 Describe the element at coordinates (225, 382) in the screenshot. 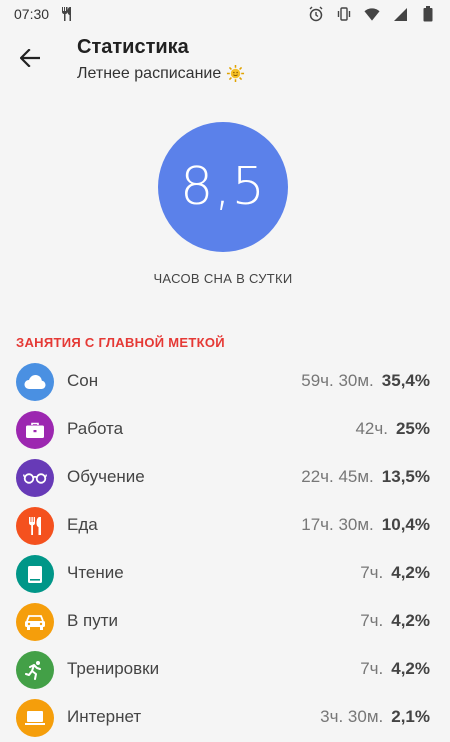

I see `list-item: Сон 59ч. 30м. 35,4%` at that location.